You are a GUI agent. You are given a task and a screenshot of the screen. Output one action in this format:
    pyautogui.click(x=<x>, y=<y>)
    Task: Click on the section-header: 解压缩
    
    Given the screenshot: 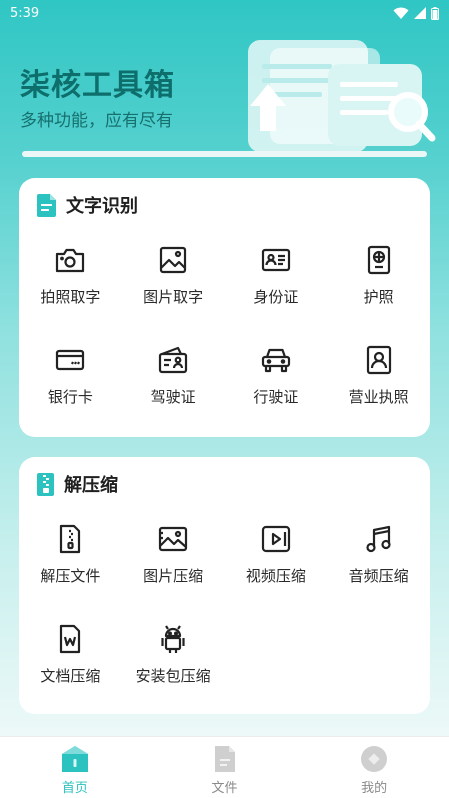 What is the action you would take?
    pyautogui.click(x=77, y=484)
    